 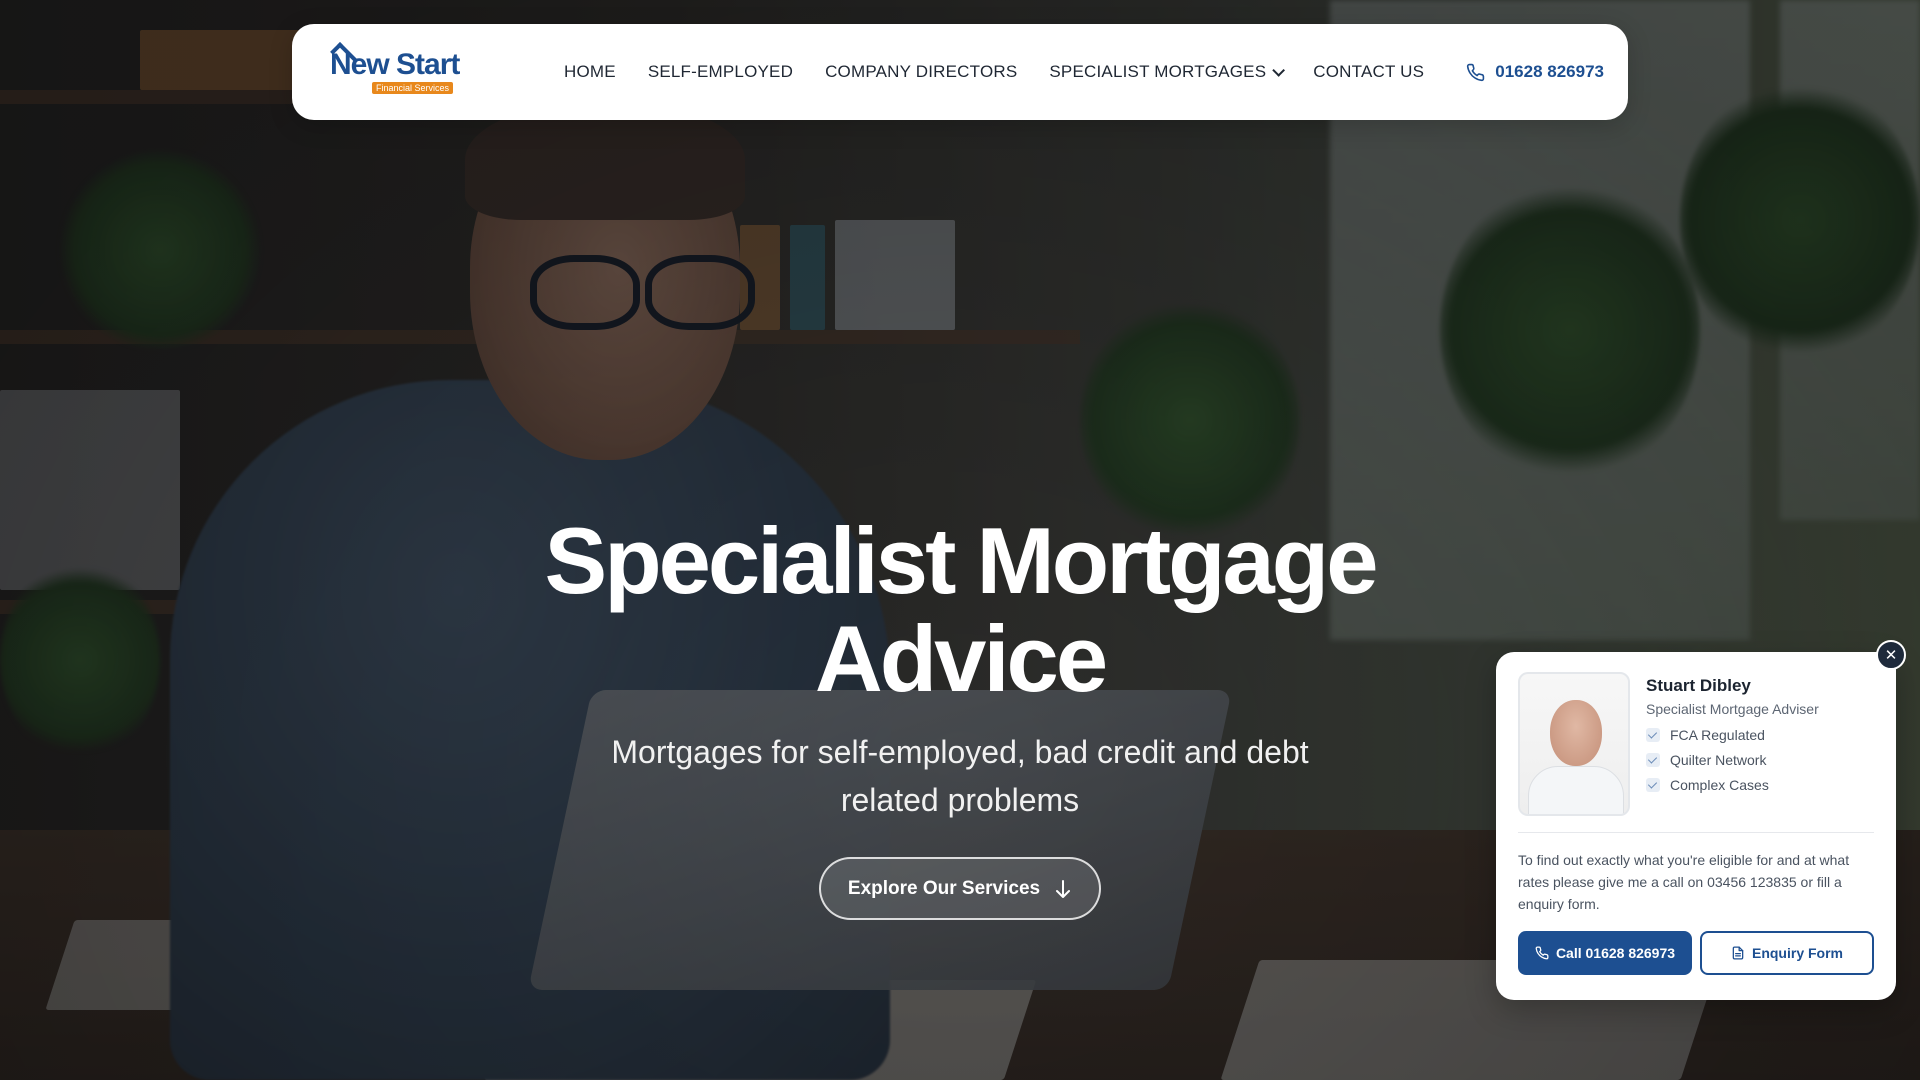 What do you see at coordinates (1698, 685) in the screenshot?
I see `adviser-name: Stuart Dibley` at bounding box center [1698, 685].